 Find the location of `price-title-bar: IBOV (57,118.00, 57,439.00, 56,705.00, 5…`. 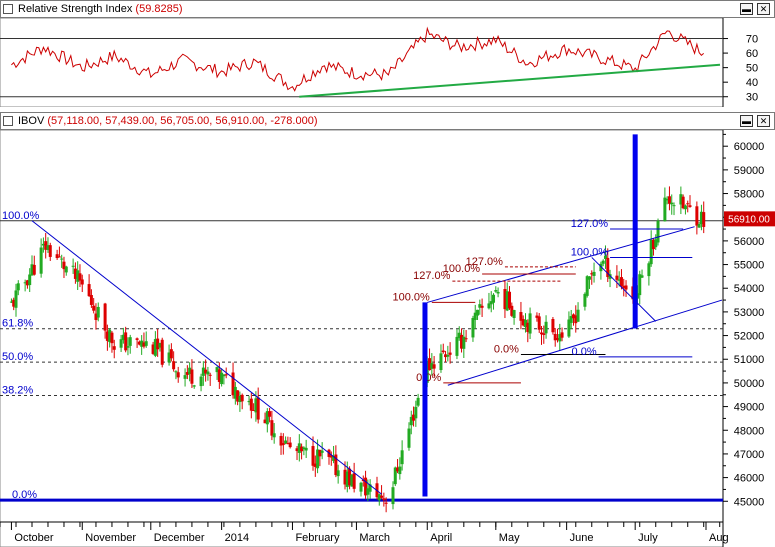

price-title-bar: IBOV (57,118.00, 57,439.00, 56,705.00, 5… is located at coordinates (387, 121).